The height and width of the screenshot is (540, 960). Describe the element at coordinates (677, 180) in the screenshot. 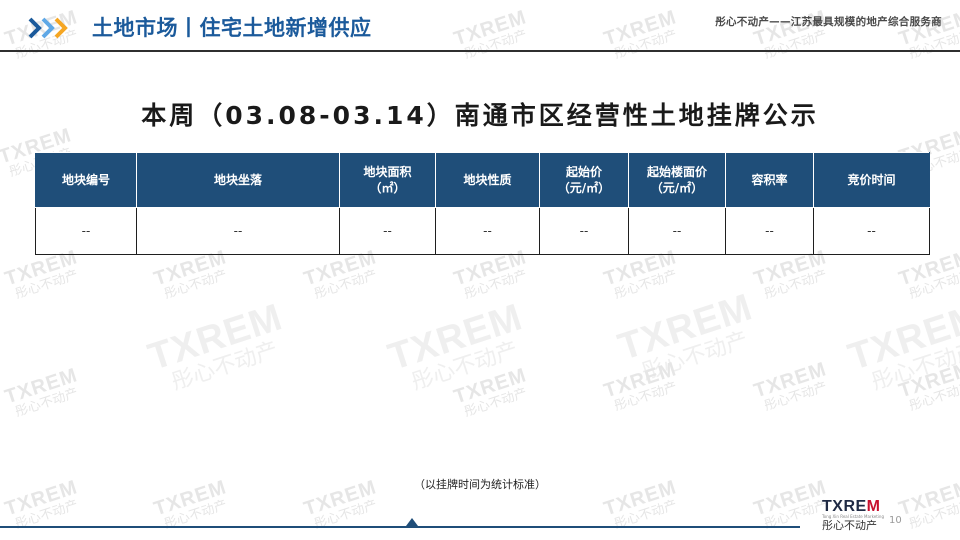

I see `column-header-floor-price: 起始楼面价 （元/㎡）` at that location.